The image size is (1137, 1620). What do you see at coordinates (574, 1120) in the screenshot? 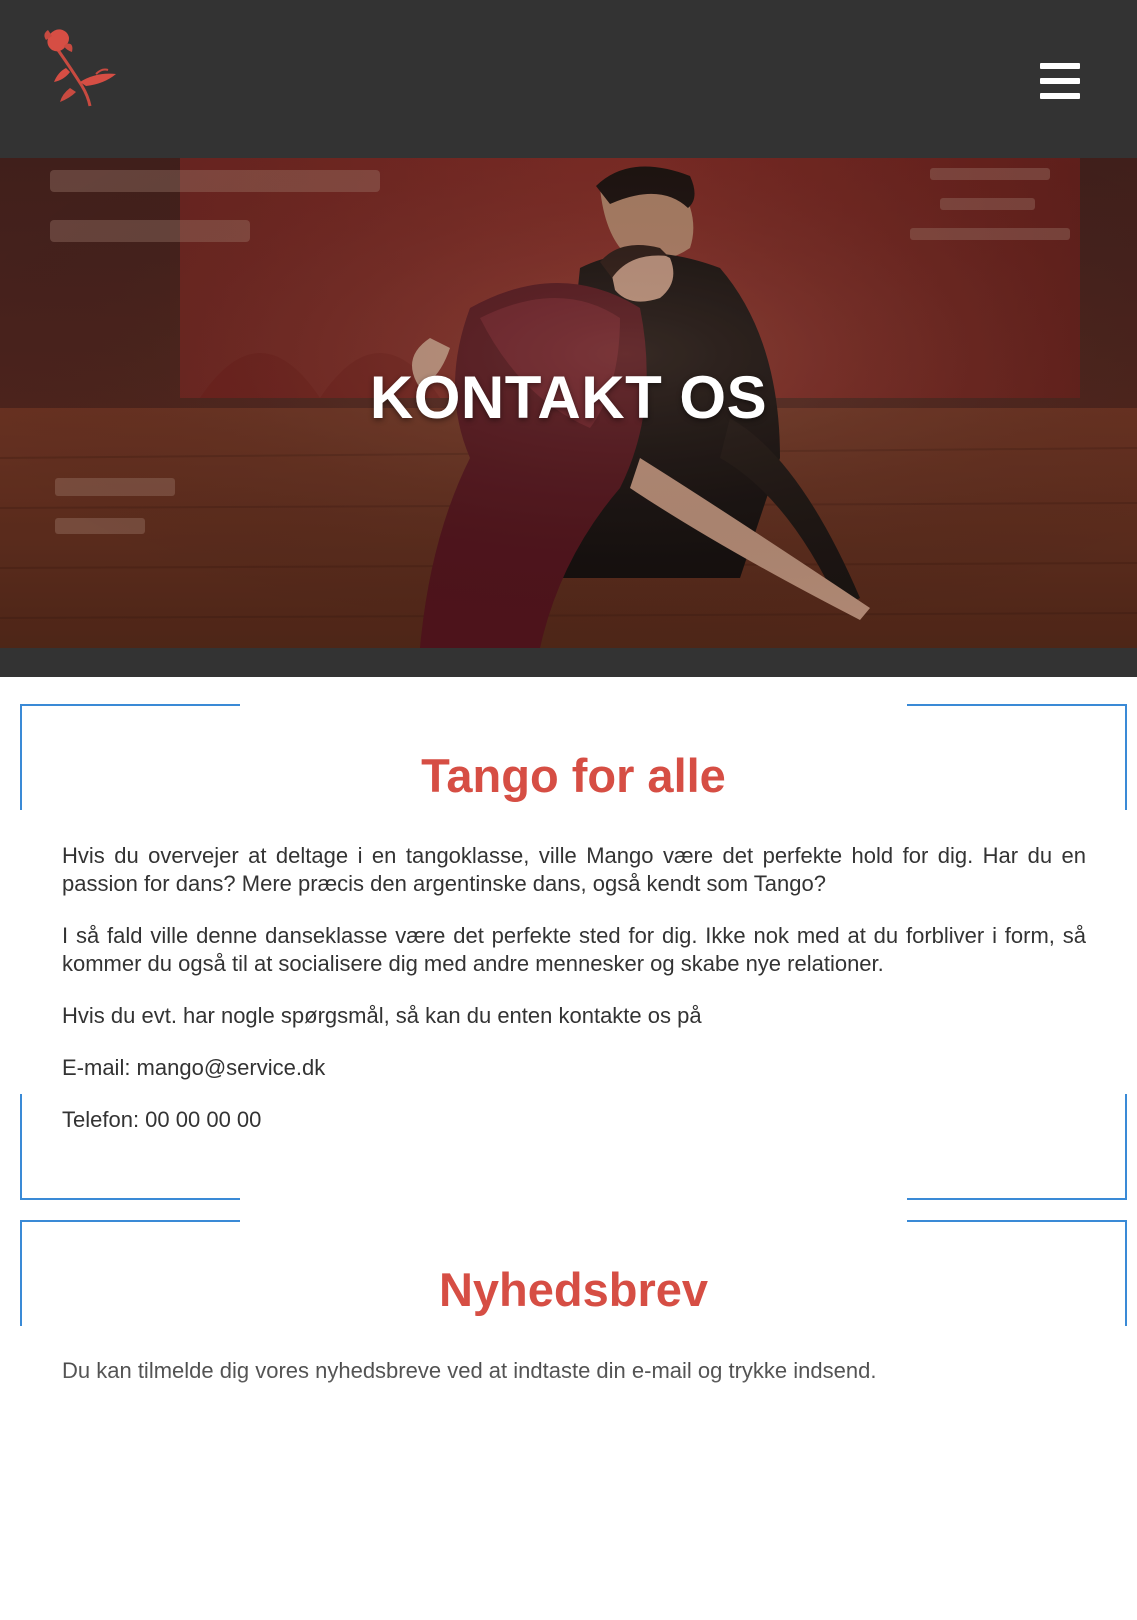
I see `phone-line: Telefon: 00 00 00 00` at bounding box center [574, 1120].